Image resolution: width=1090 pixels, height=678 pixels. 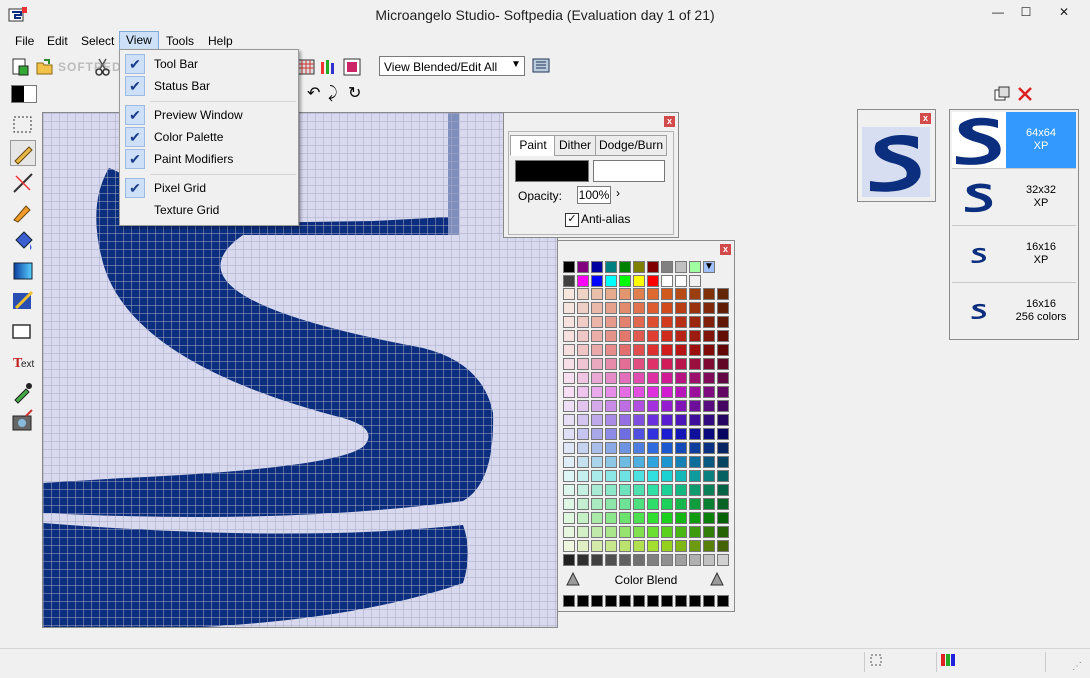 What do you see at coordinates (209, 64) in the screenshot?
I see `menu-option-tool-bar: ✔ Tool Bar` at bounding box center [209, 64].